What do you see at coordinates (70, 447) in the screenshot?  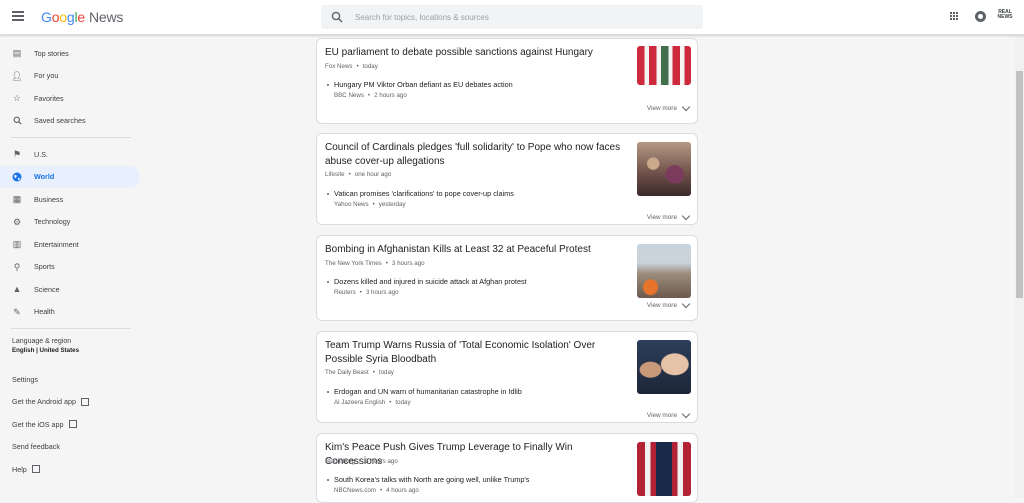 I see `send-feedback-link: Send feedback` at bounding box center [70, 447].